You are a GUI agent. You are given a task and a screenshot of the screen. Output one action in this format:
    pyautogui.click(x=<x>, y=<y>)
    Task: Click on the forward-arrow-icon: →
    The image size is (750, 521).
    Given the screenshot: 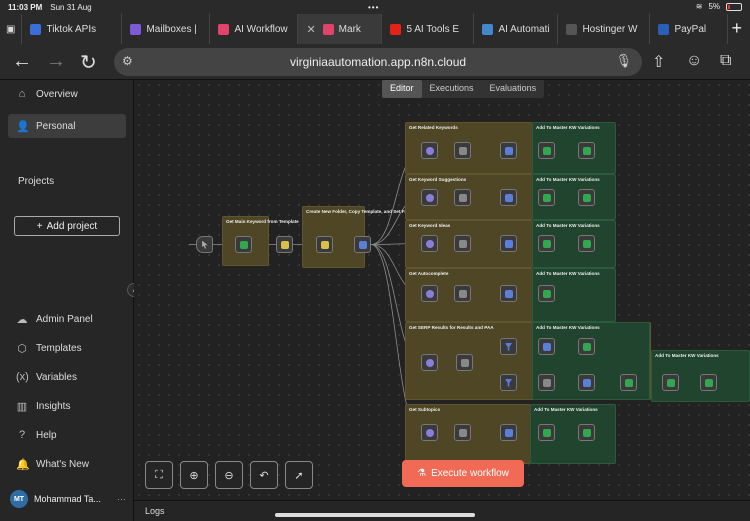 What is the action you would take?
    pyautogui.click(x=56, y=61)
    